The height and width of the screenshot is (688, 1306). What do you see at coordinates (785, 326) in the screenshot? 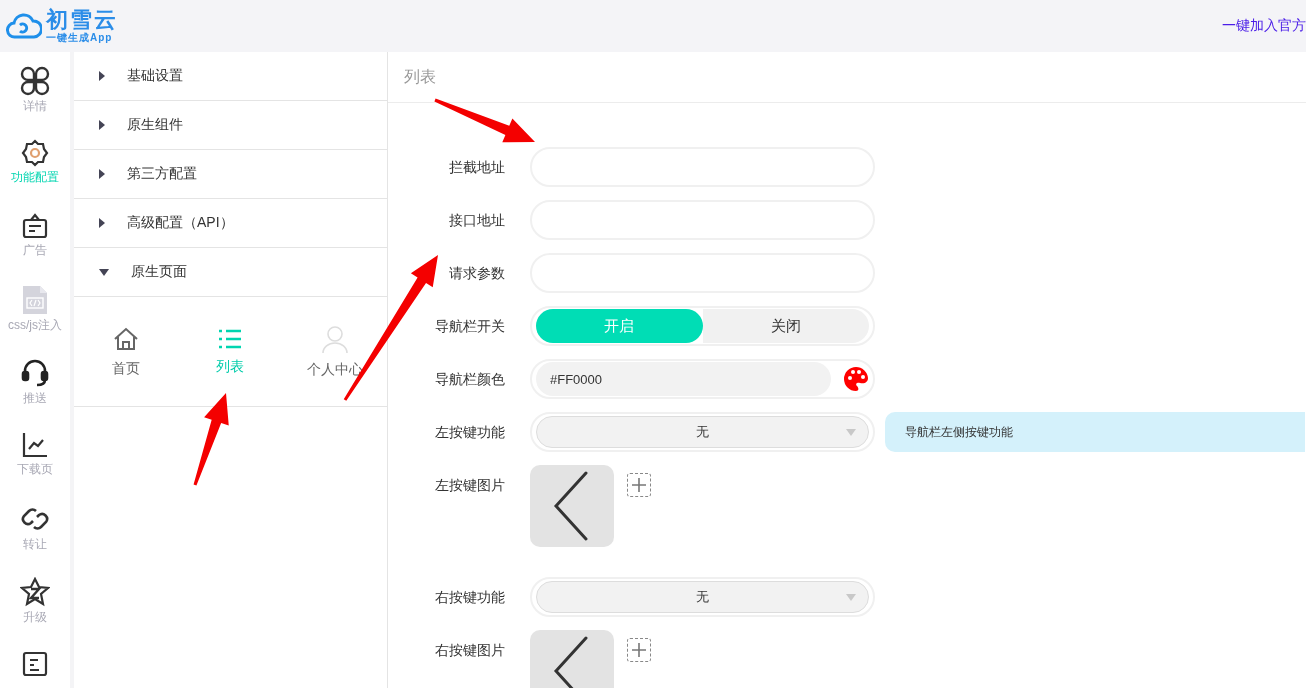
I see `toggle-option: 关闭` at bounding box center [785, 326].